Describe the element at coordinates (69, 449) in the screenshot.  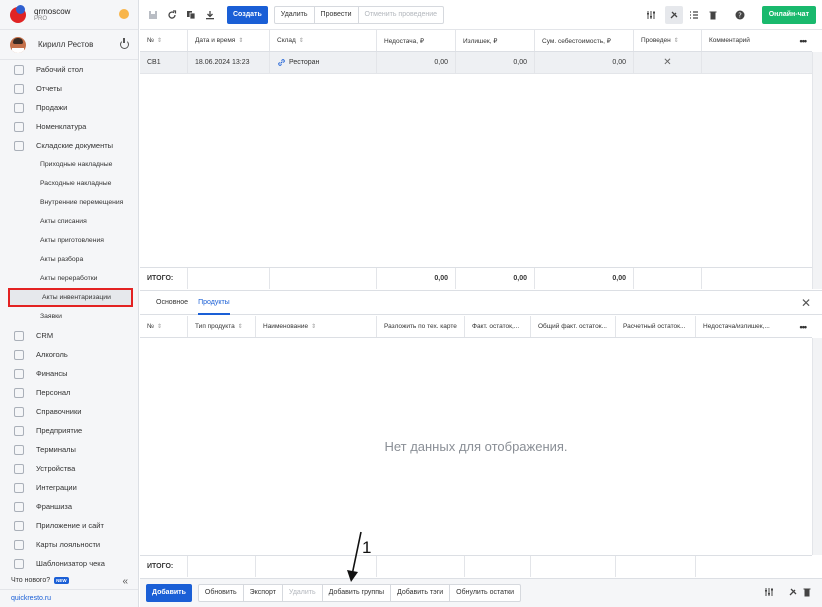
I see `nav-item-terminals: Терминалы` at that location.